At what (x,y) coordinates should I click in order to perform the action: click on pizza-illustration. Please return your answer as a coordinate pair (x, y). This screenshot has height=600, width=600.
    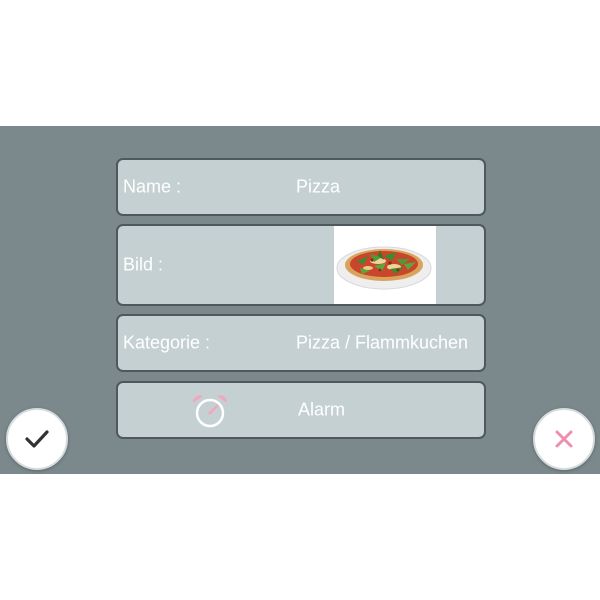
    Looking at the image, I should click on (384, 268).